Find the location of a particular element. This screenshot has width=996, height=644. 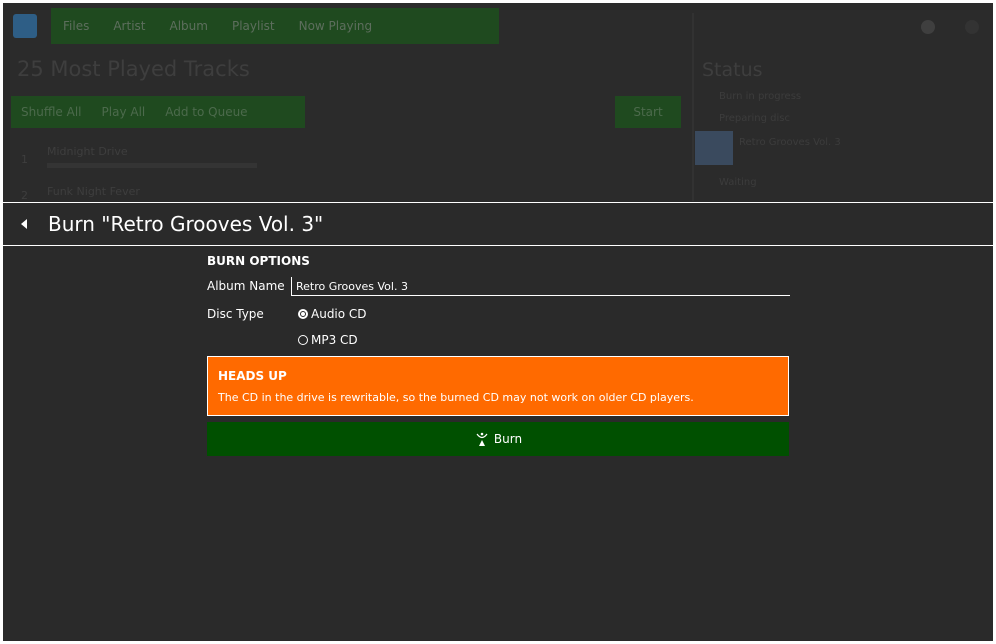

status-line: Retro Grooves Vol. 3 is located at coordinates (790, 142).